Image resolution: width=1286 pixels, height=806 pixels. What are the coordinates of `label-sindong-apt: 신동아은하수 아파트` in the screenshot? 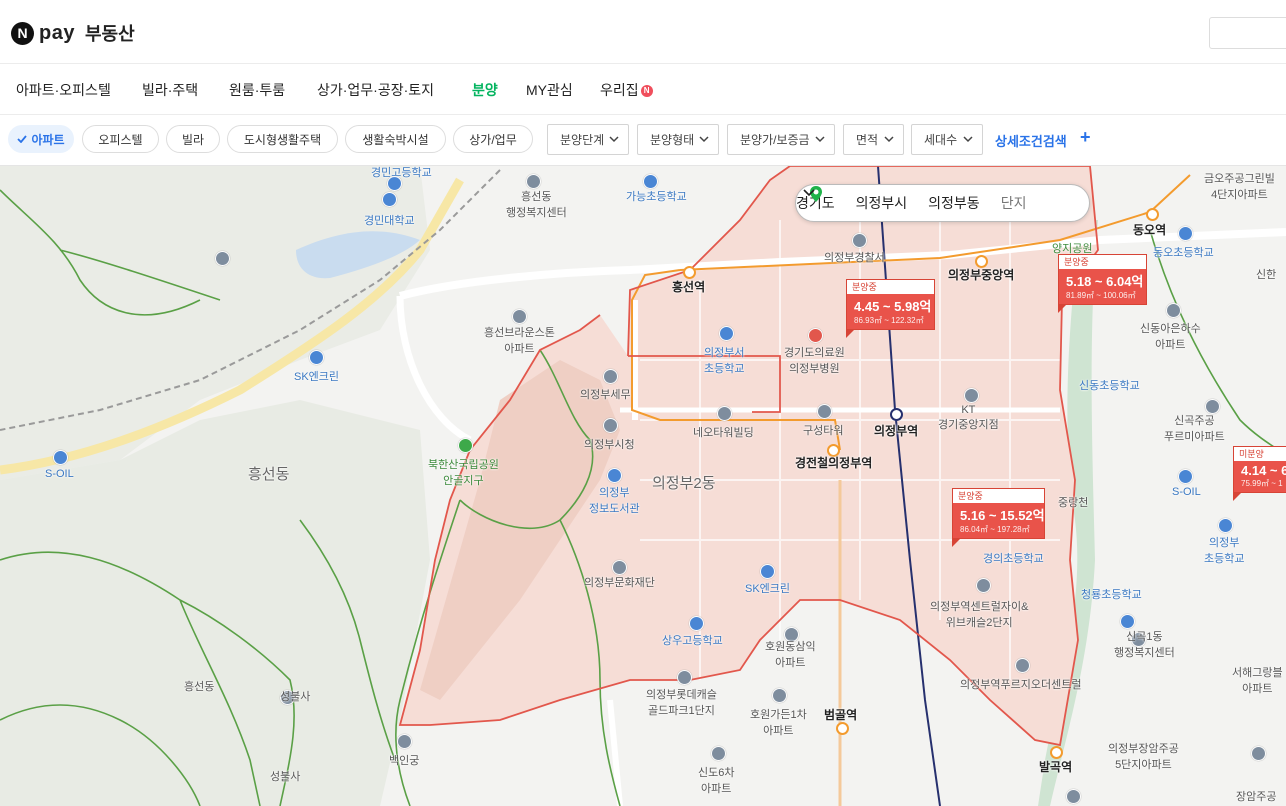 It's located at (1170, 337).